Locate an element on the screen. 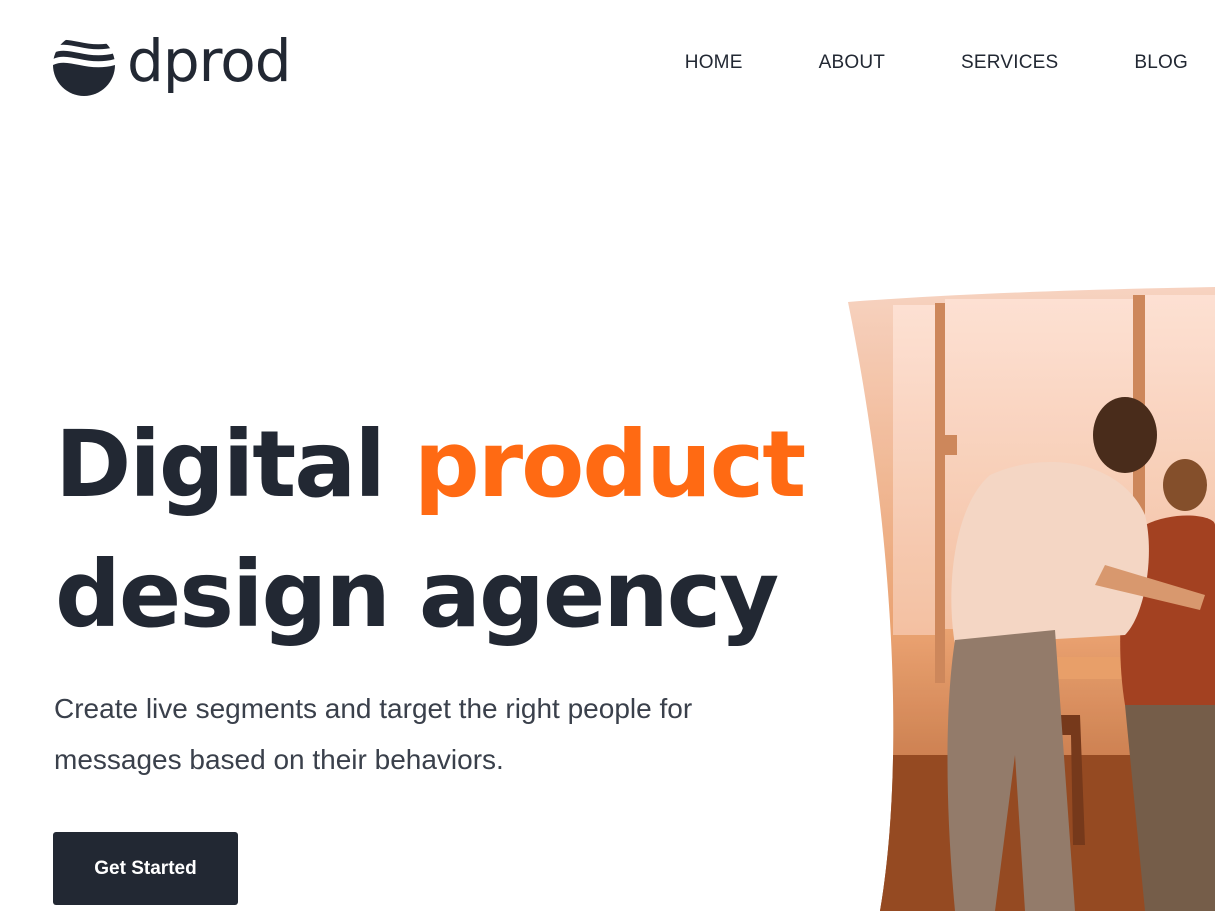 Image resolution: width=1215 pixels, height=911 pixels. hero-title-line2: design agency is located at coordinates (417, 594).